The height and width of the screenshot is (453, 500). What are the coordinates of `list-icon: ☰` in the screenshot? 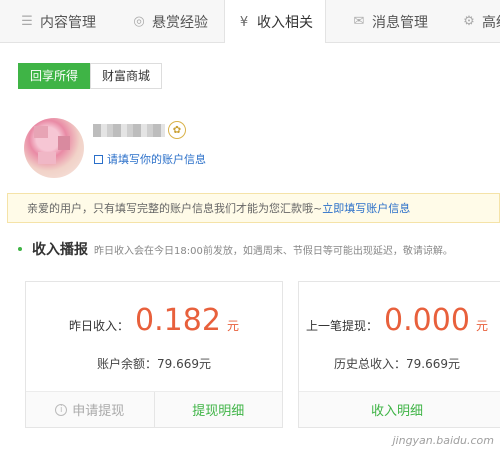 It's located at (27, 21).